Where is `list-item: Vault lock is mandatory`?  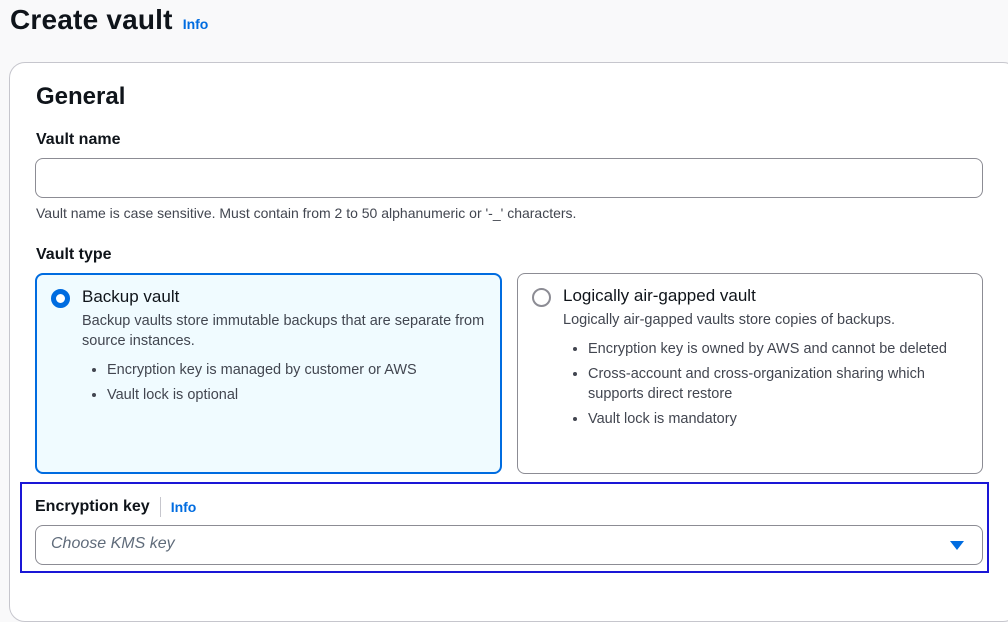
list-item: Vault lock is mandatory is located at coordinates (783, 419).